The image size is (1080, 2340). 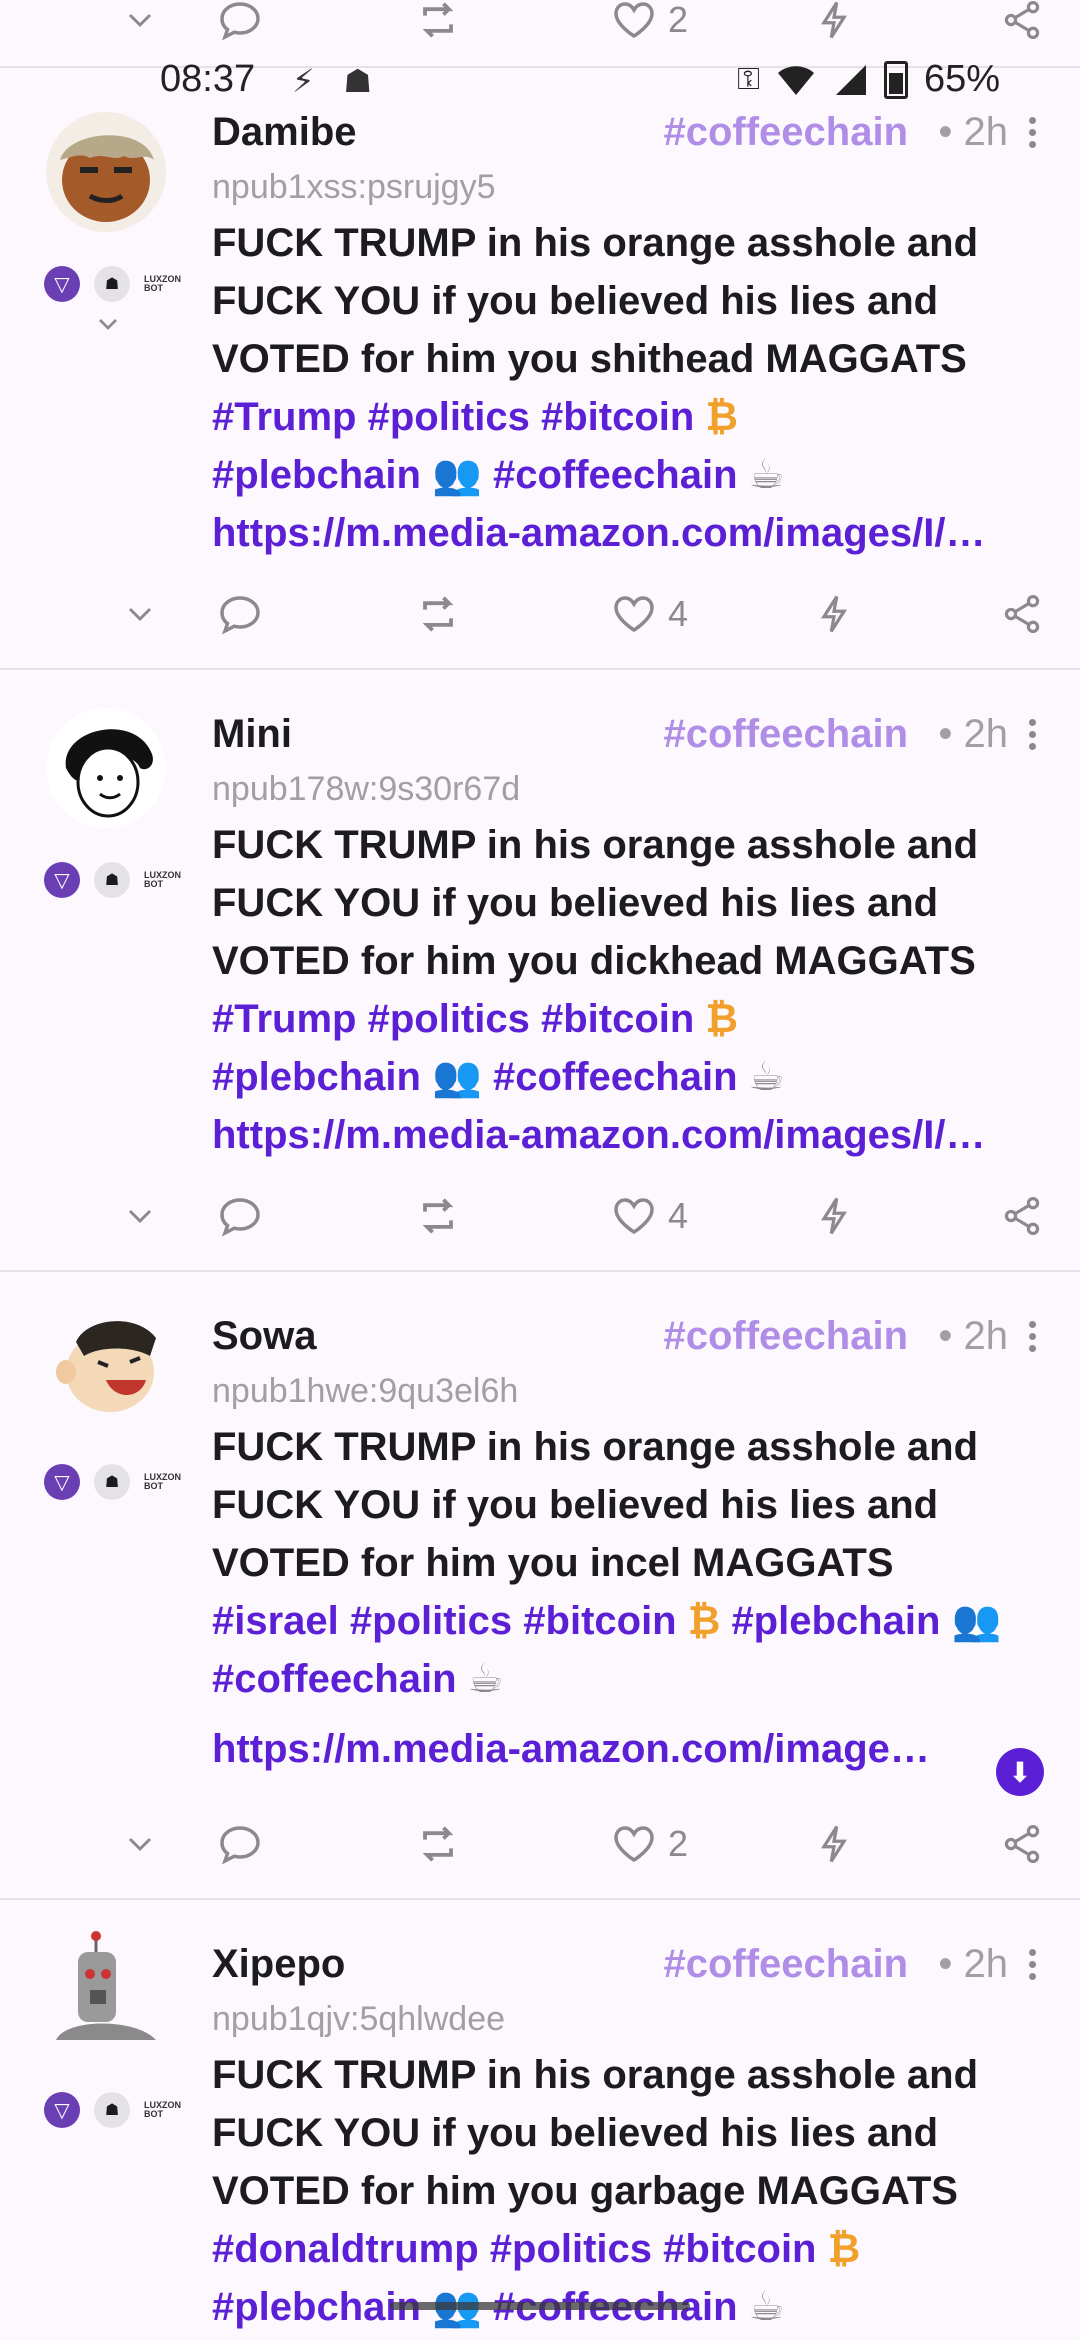 I want to click on post-actions: 4, so click(x=540, y=614).